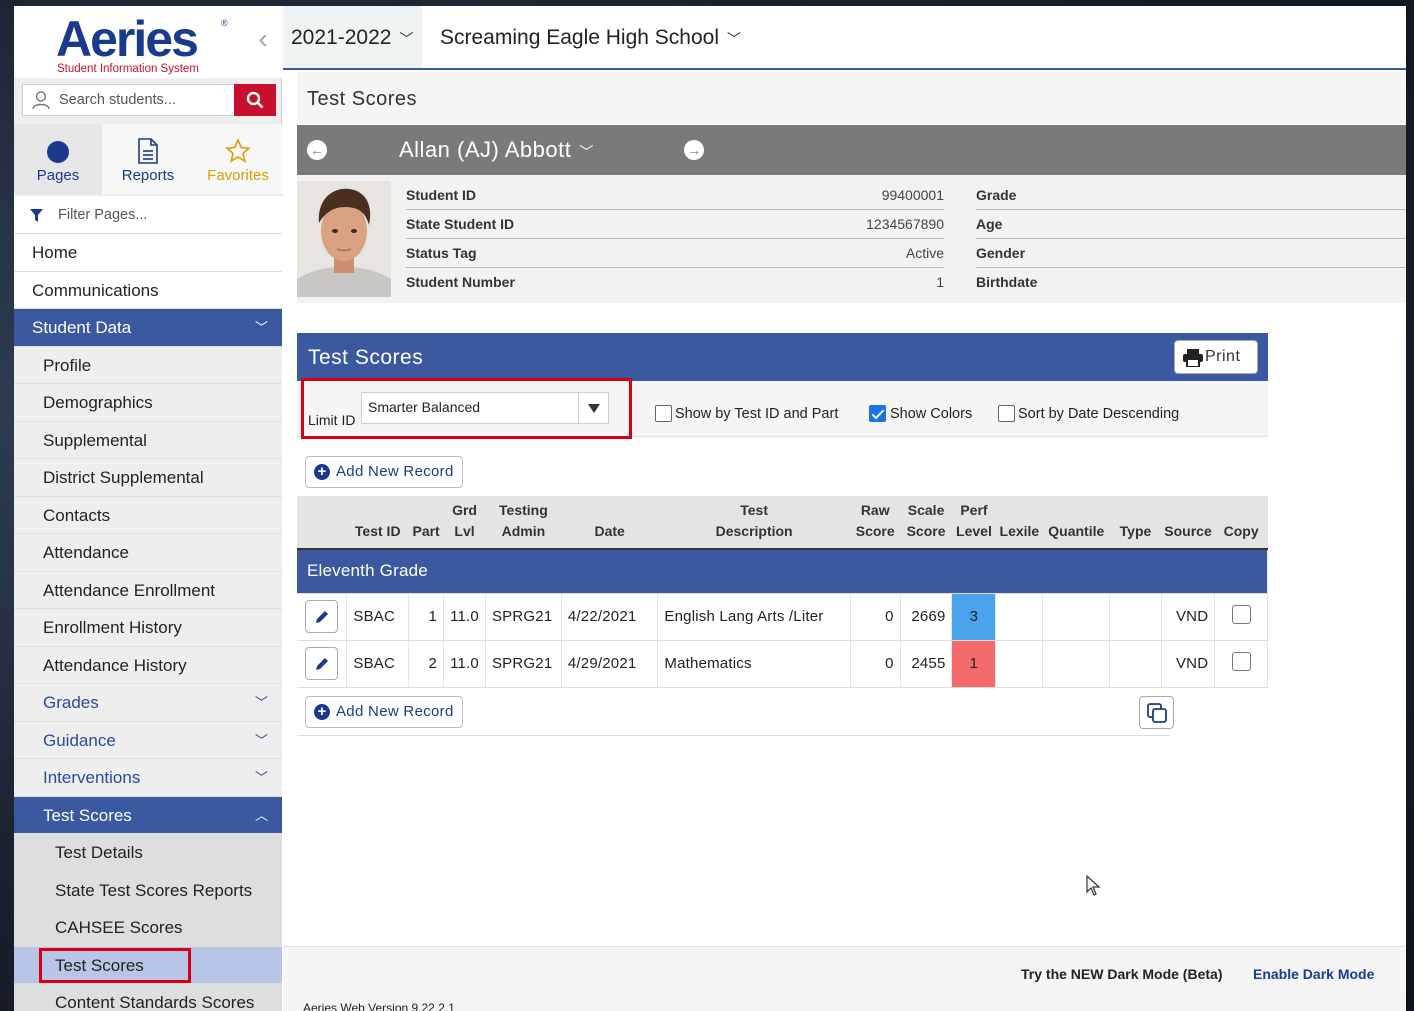 Image resolution: width=1414 pixels, height=1011 pixels. I want to click on collapse-sidebar-chevron-icon: ‹, so click(263, 39).